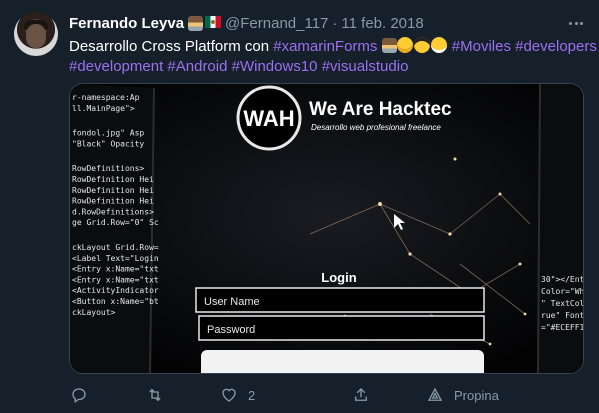 The image size is (599, 413). What do you see at coordinates (295, 395) in the screenshot?
I see `tweet-actions: 2 Propina` at bounding box center [295, 395].